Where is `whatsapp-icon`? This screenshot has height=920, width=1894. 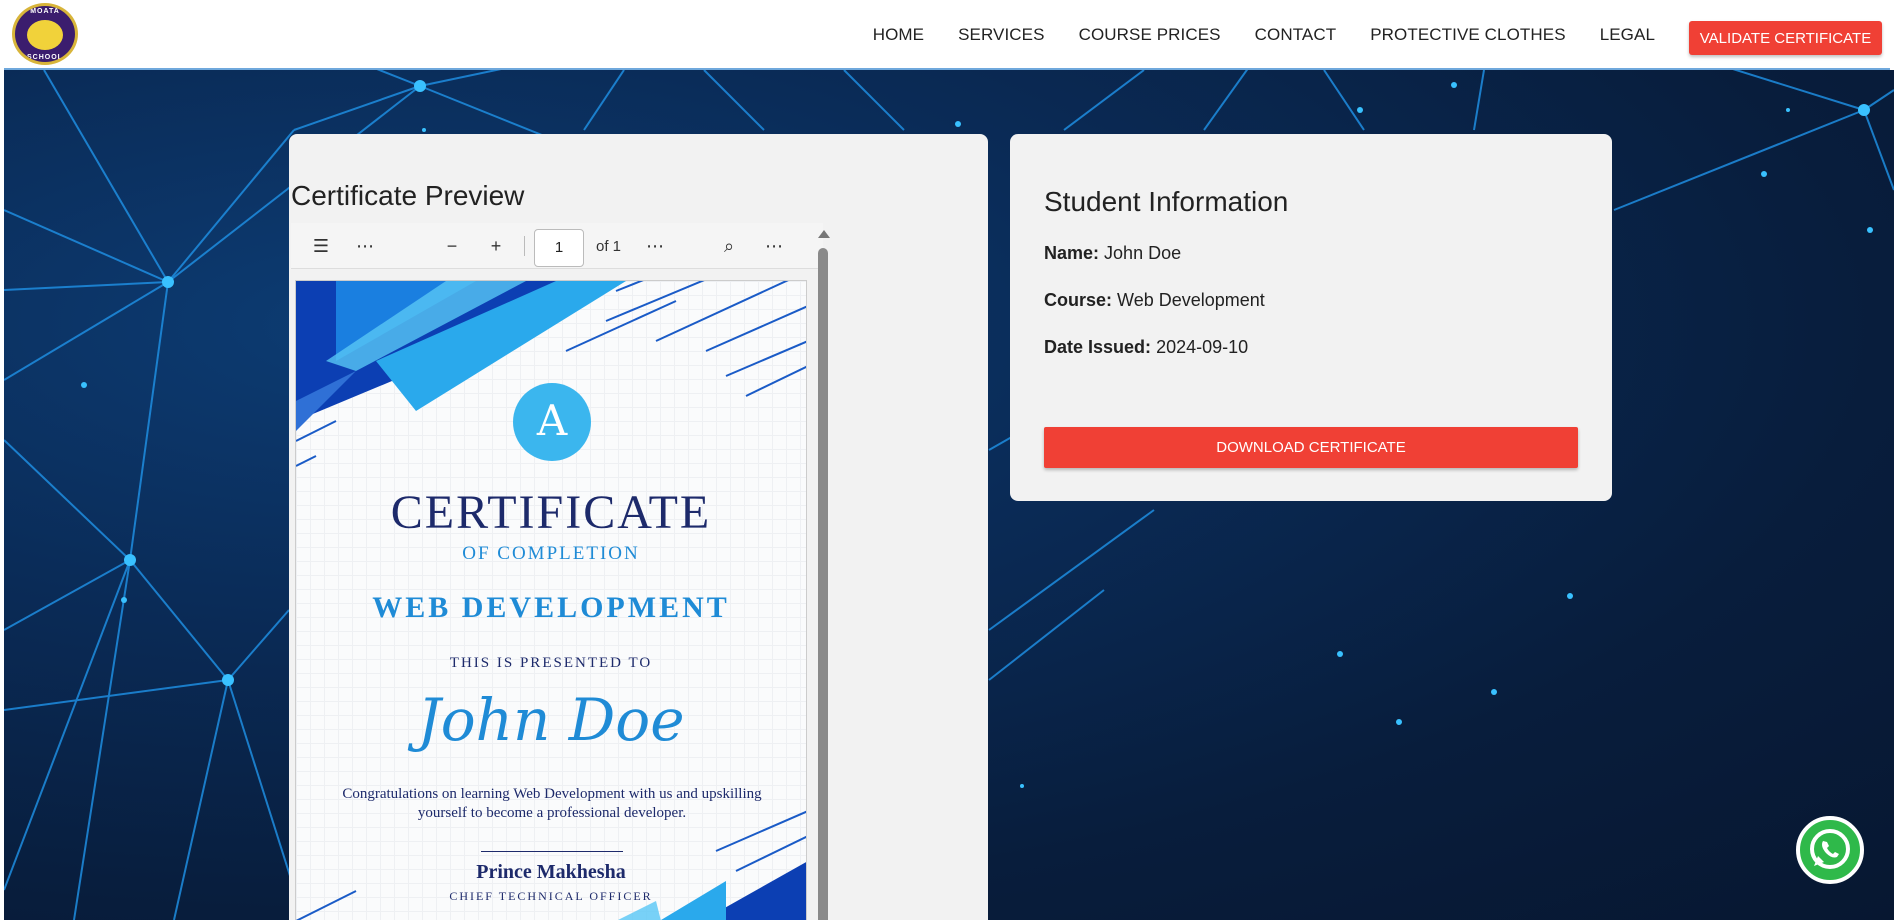
whatsapp-icon is located at coordinates (1830, 850).